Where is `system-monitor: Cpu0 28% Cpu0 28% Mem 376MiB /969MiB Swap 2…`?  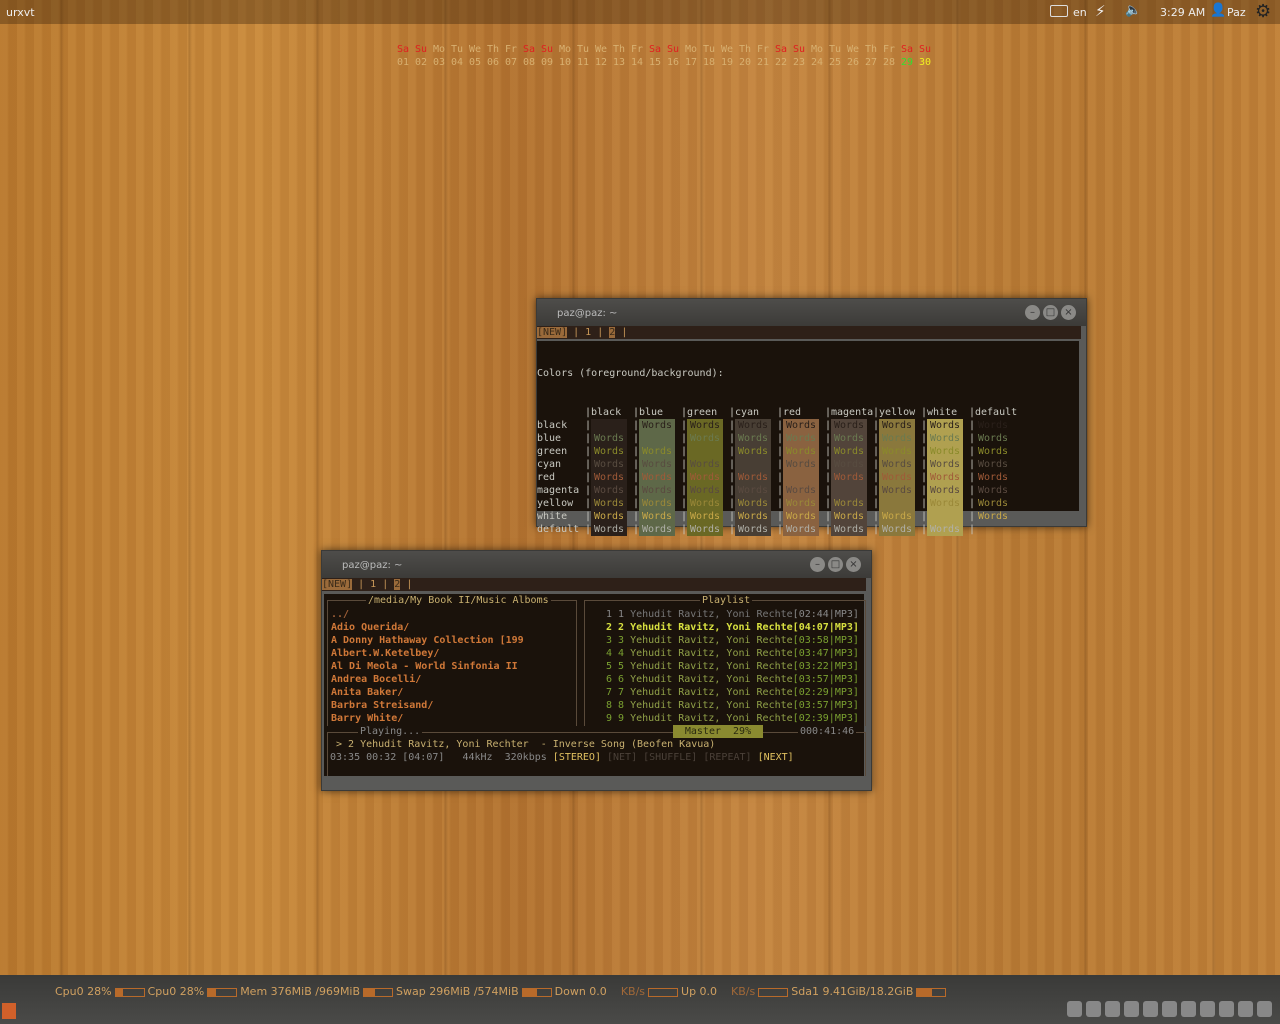 system-monitor: Cpu0 28% Cpu0 28% Mem 376MiB /969MiB Swap 2… is located at coordinates (502, 991).